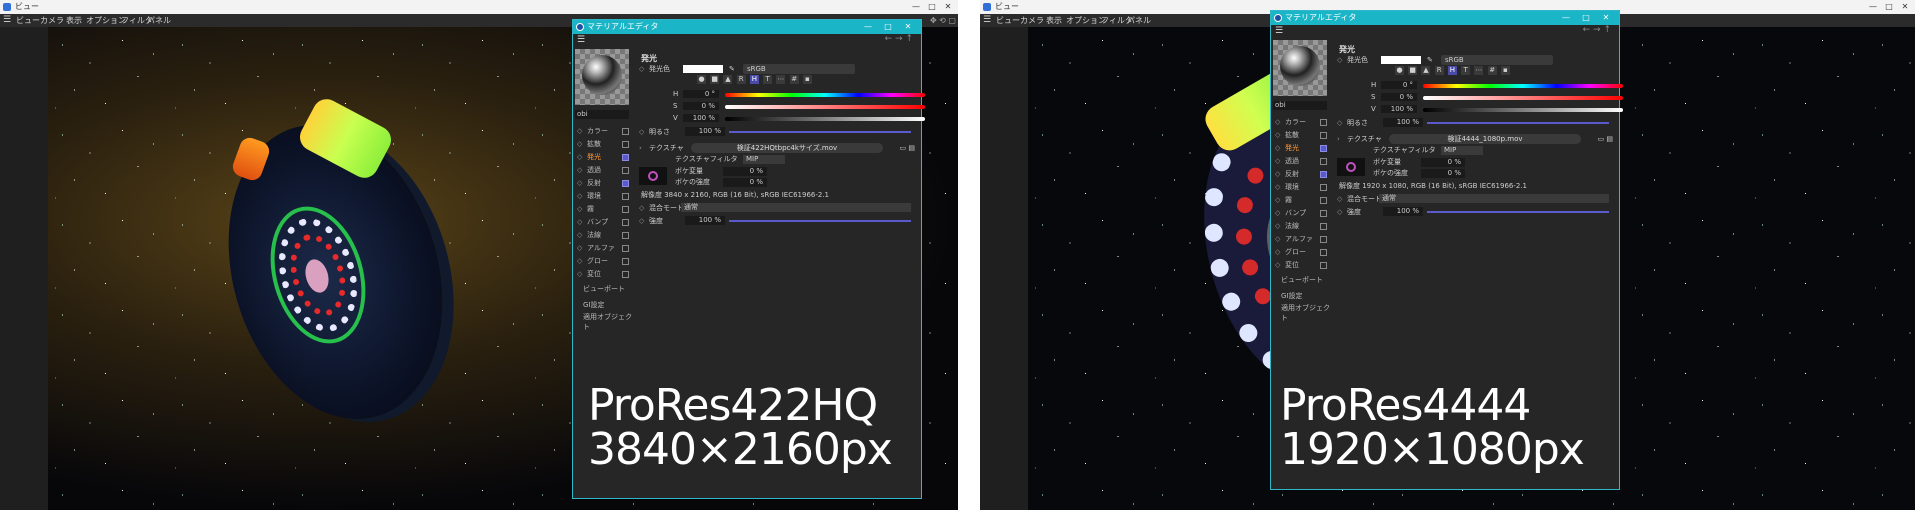  I want to click on tool-hex-button: #, so click(794, 79).